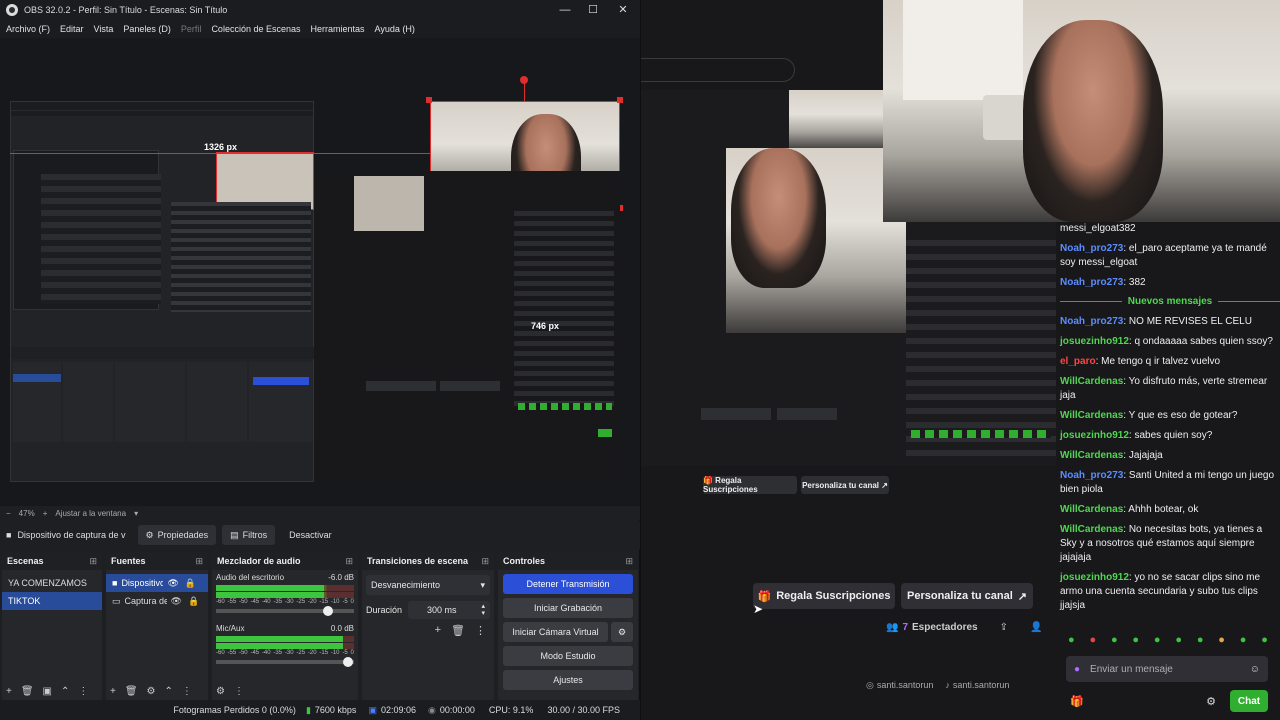 The image size is (1280, 720). I want to click on share-icon: ⇪, so click(1004, 627).